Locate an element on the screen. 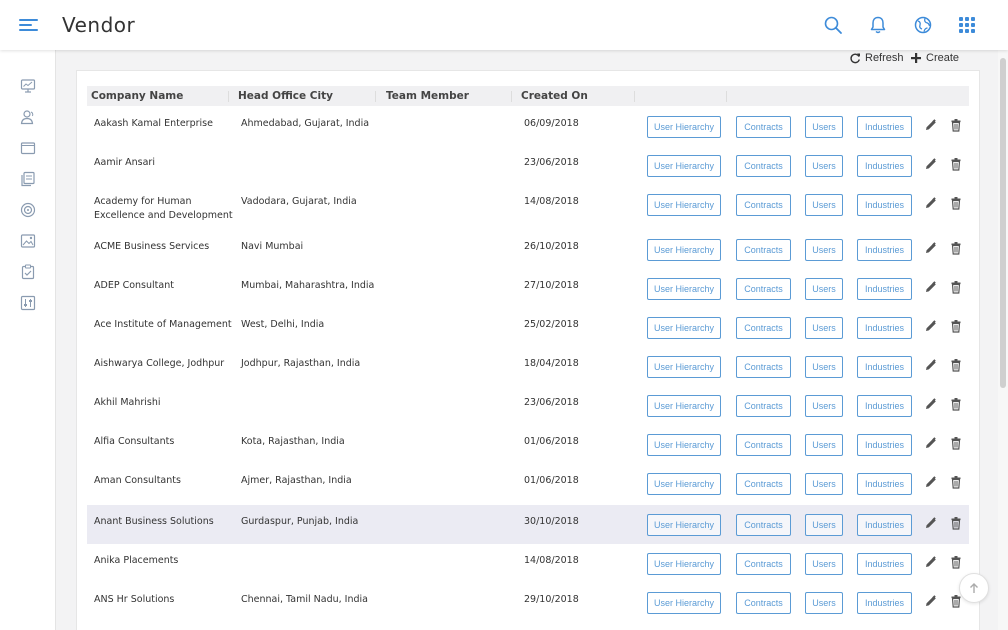  image-icon is located at coordinates (28, 241).